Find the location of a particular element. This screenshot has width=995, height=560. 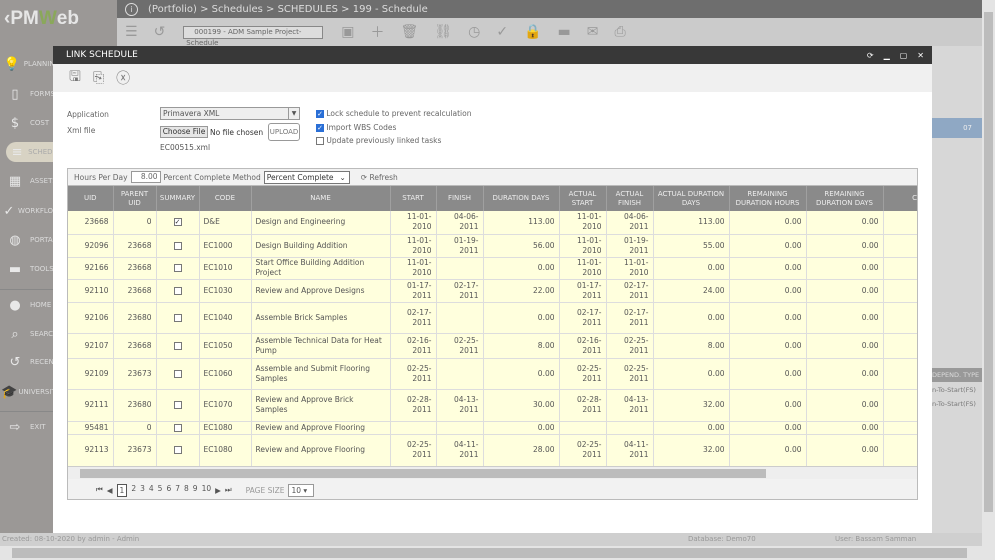

sidebar-item-cost: $ COST is located at coordinates (30, 123).